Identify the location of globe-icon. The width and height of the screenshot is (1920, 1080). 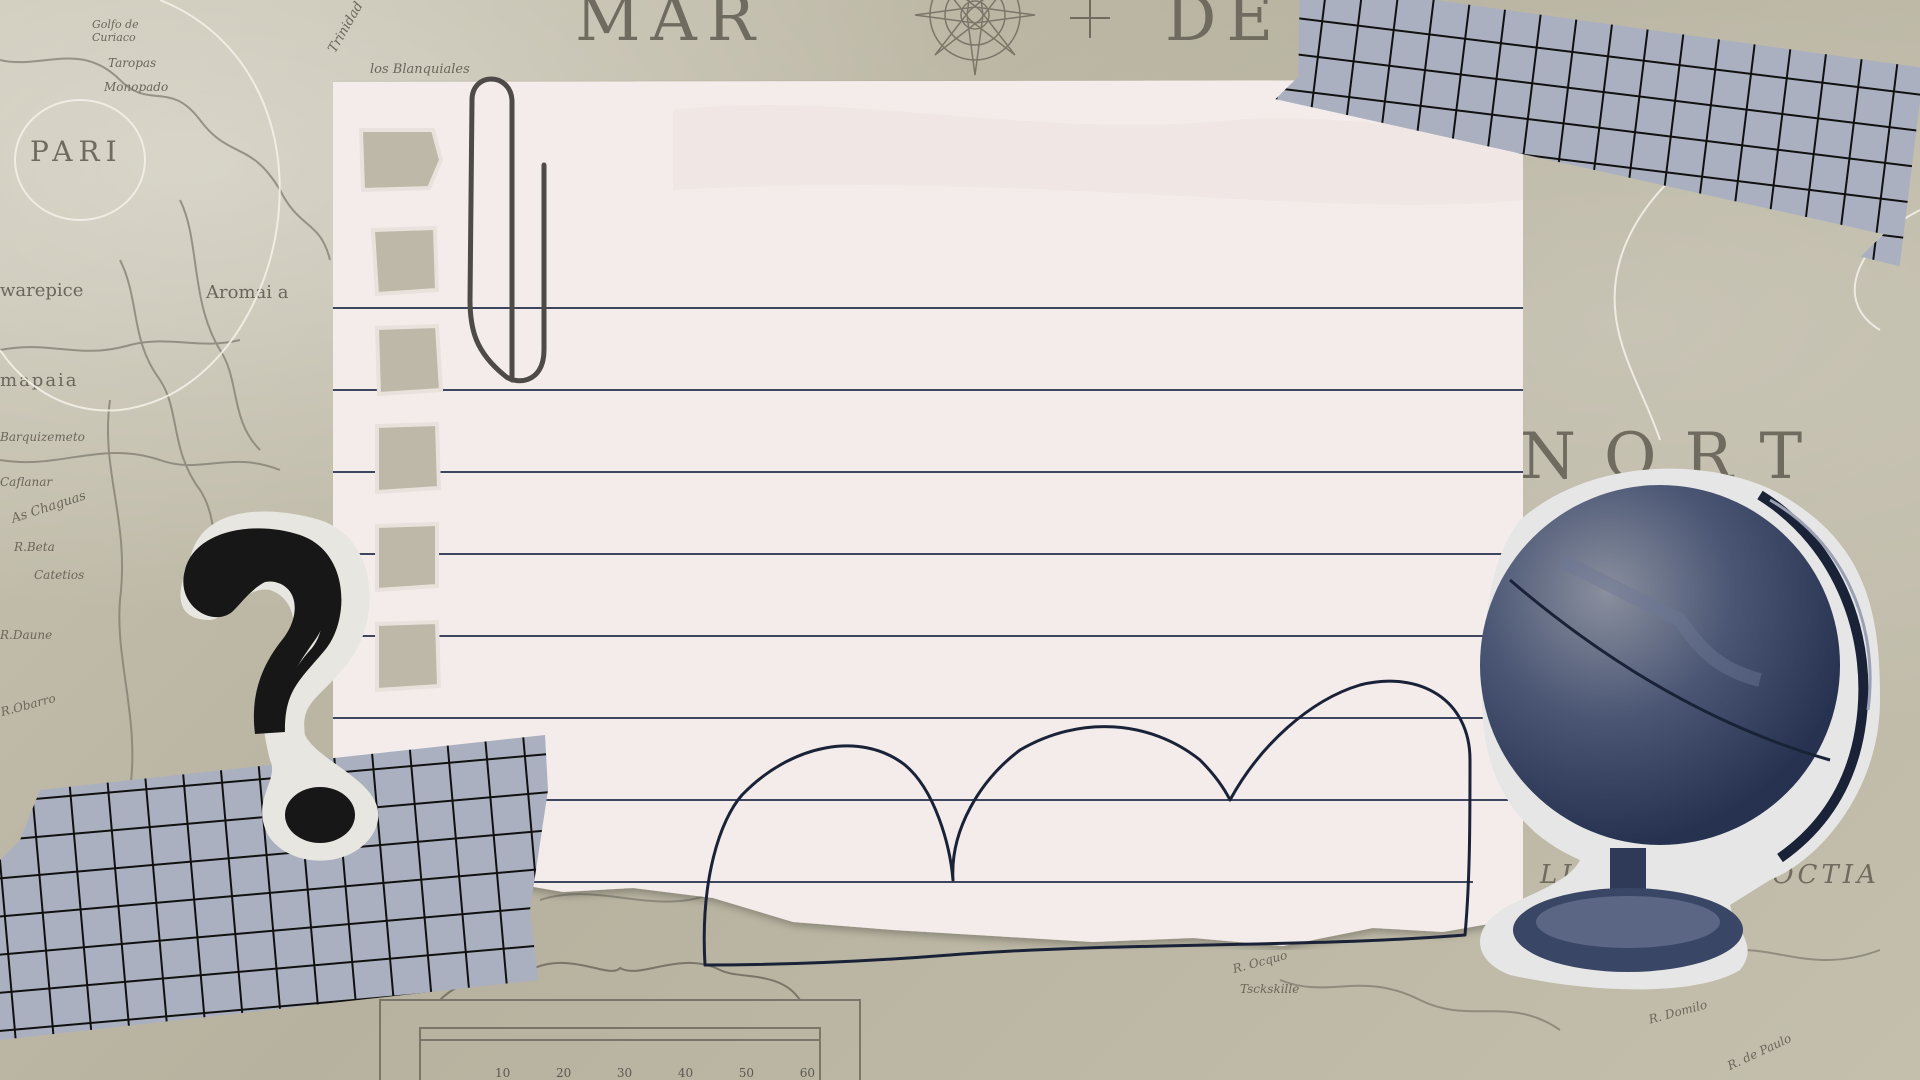
(1680, 729).